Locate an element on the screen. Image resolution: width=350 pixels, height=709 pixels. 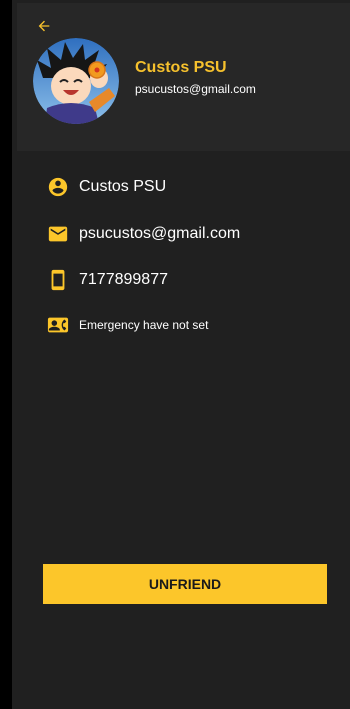
detail-email-value: psucustos@gmail.com is located at coordinates (160, 233).